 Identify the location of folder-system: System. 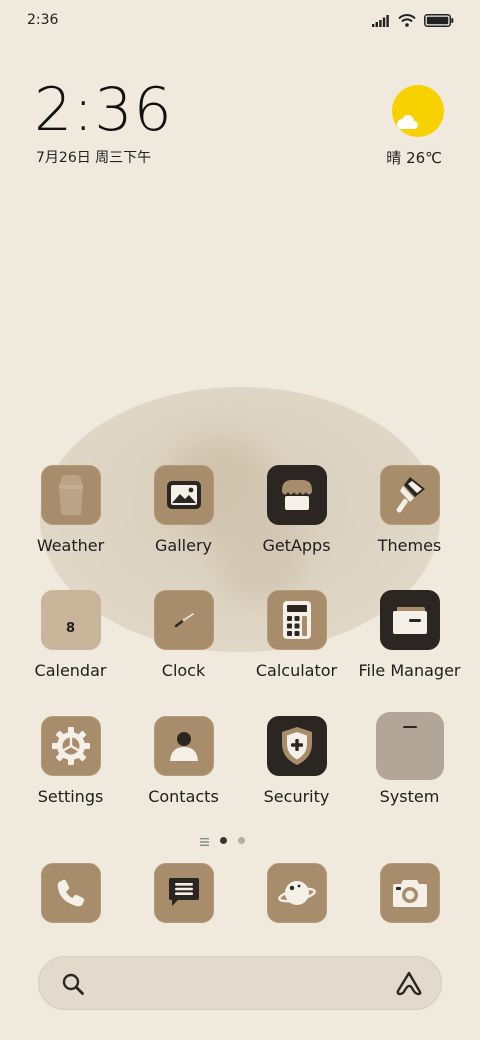
(409, 759).